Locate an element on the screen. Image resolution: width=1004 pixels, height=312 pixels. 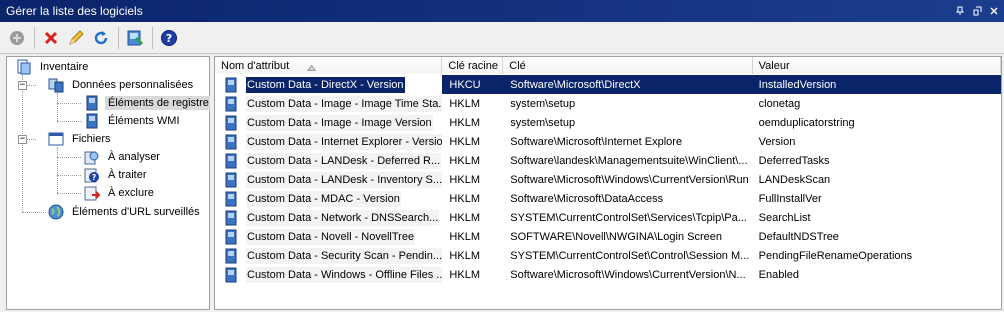
tree-item-label: À exclure is located at coordinates (131, 193).